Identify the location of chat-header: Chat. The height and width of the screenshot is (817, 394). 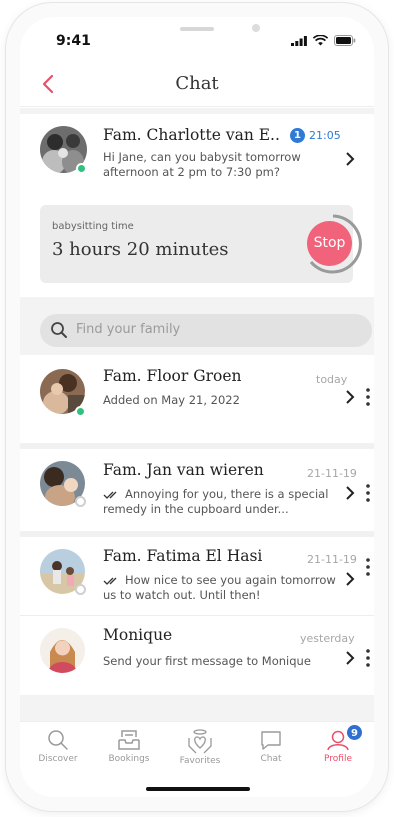
(197, 85).